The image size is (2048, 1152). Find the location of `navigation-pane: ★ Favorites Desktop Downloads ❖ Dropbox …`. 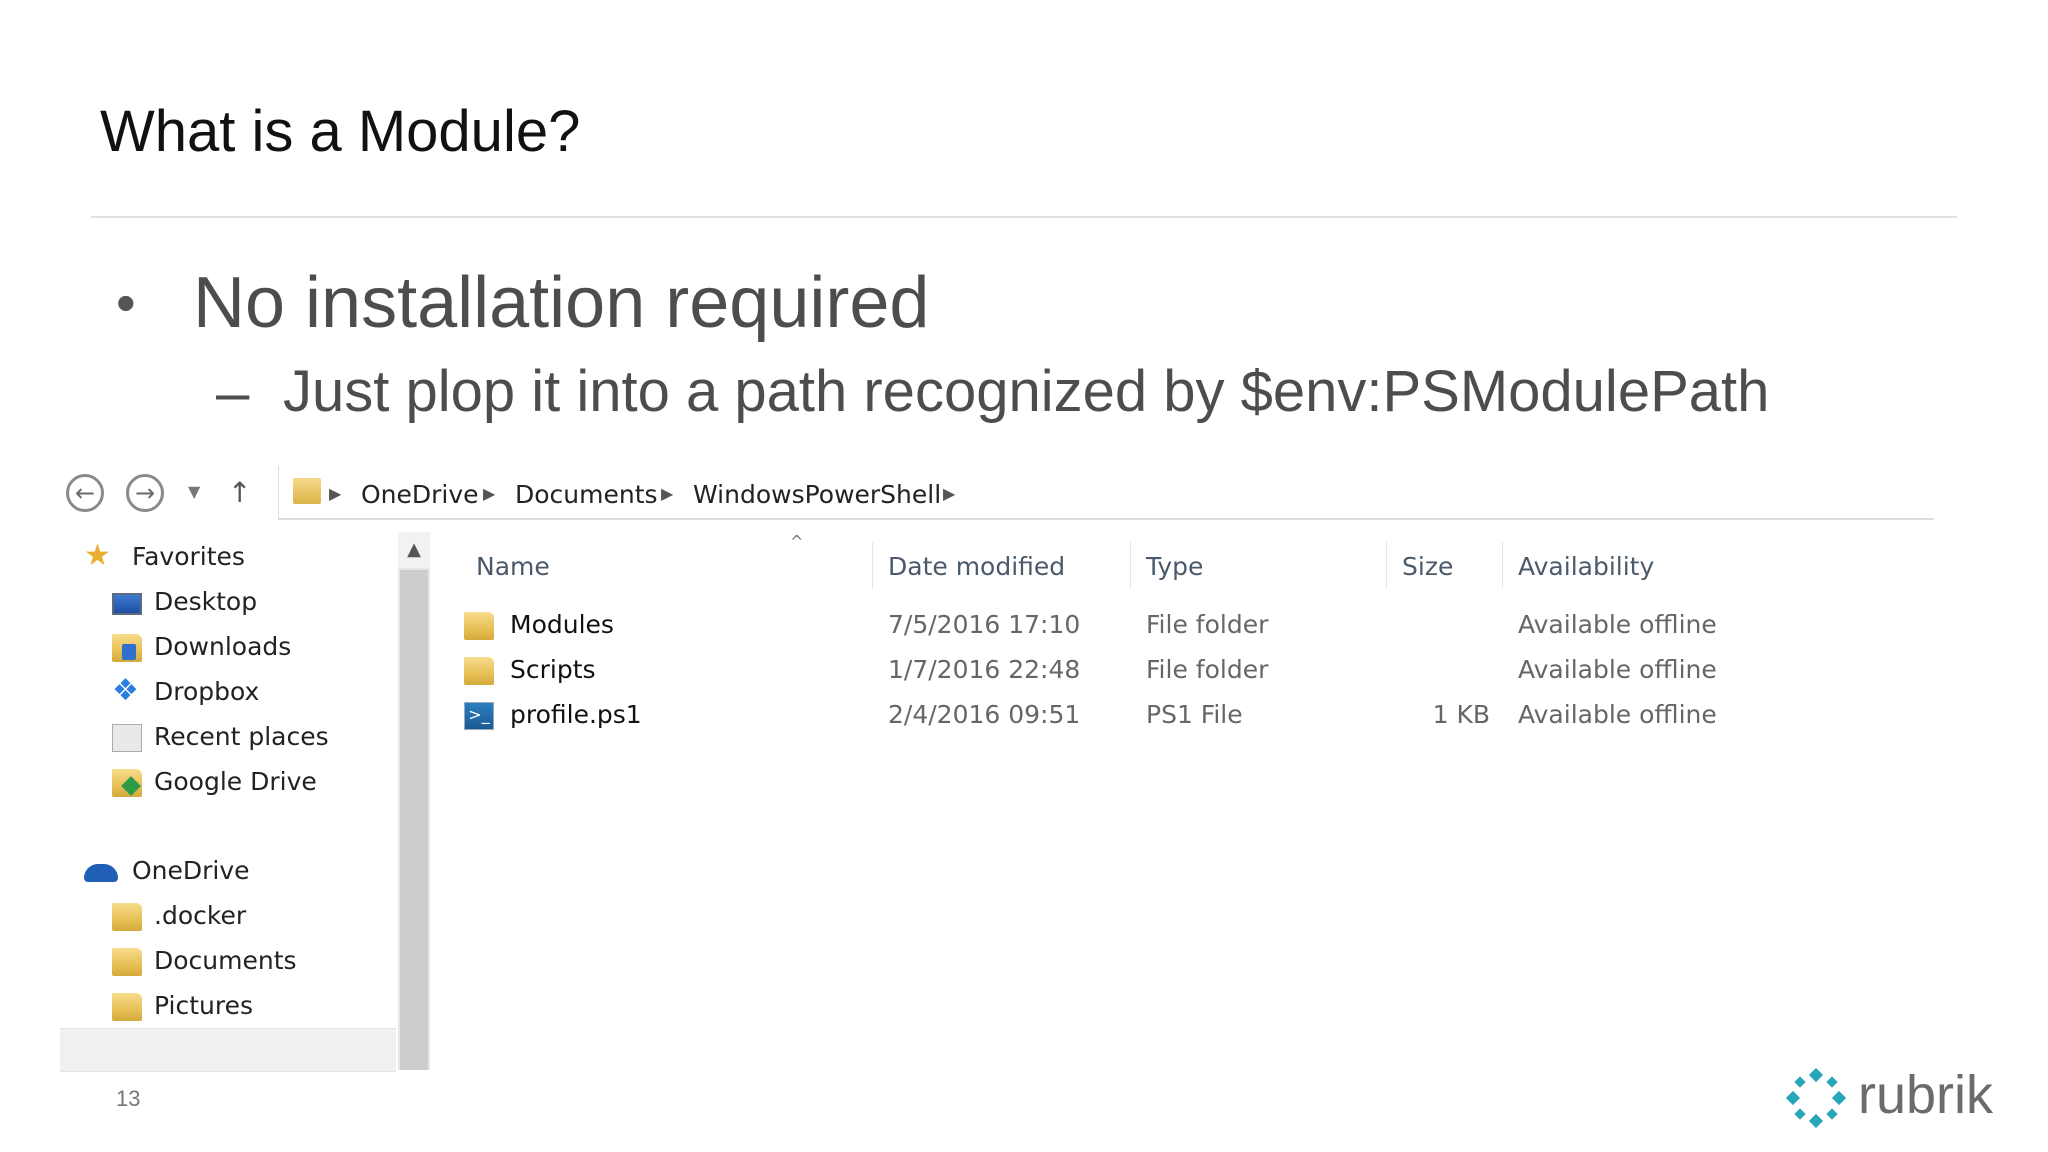

navigation-pane: ★ Favorites Desktop Downloads ❖ Dropbox … is located at coordinates (228, 802).